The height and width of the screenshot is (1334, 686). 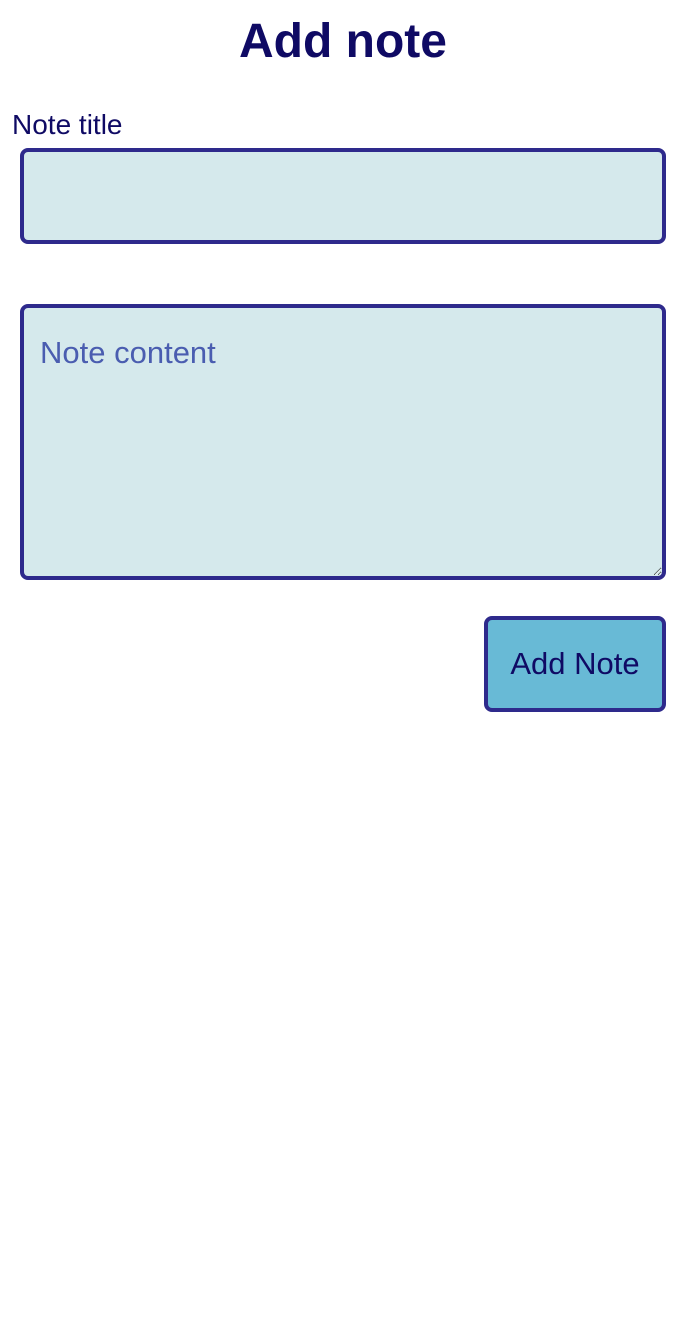 What do you see at coordinates (67, 124) in the screenshot?
I see `note-title-label: Note title` at bounding box center [67, 124].